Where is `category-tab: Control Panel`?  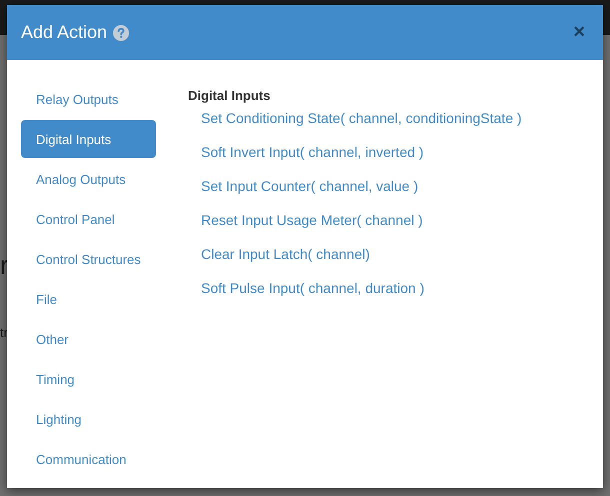 category-tab: Control Panel is located at coordinates (88, 219).